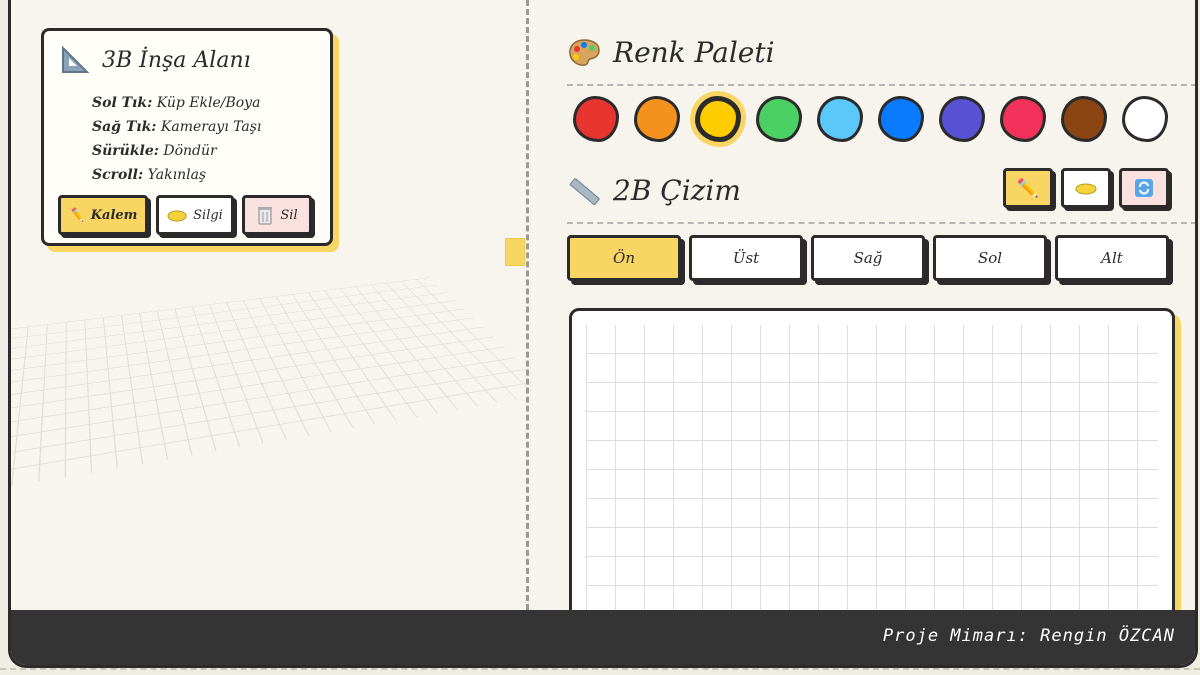  Describe the element at coordinates (176, 151) in the screenshot. I see `instruction-drag: Sürükle: Döndür` at that location.